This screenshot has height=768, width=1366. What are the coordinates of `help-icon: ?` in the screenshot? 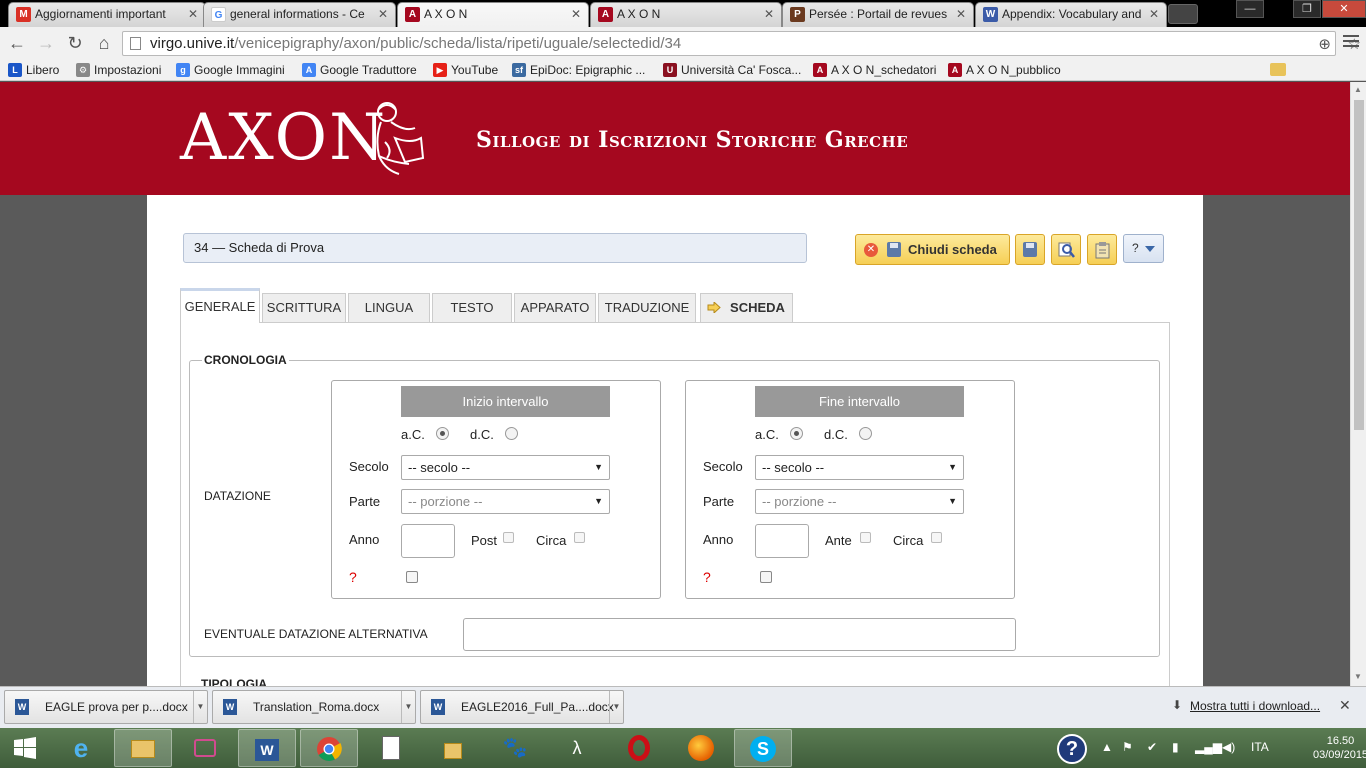 It's located at (1072, 749).